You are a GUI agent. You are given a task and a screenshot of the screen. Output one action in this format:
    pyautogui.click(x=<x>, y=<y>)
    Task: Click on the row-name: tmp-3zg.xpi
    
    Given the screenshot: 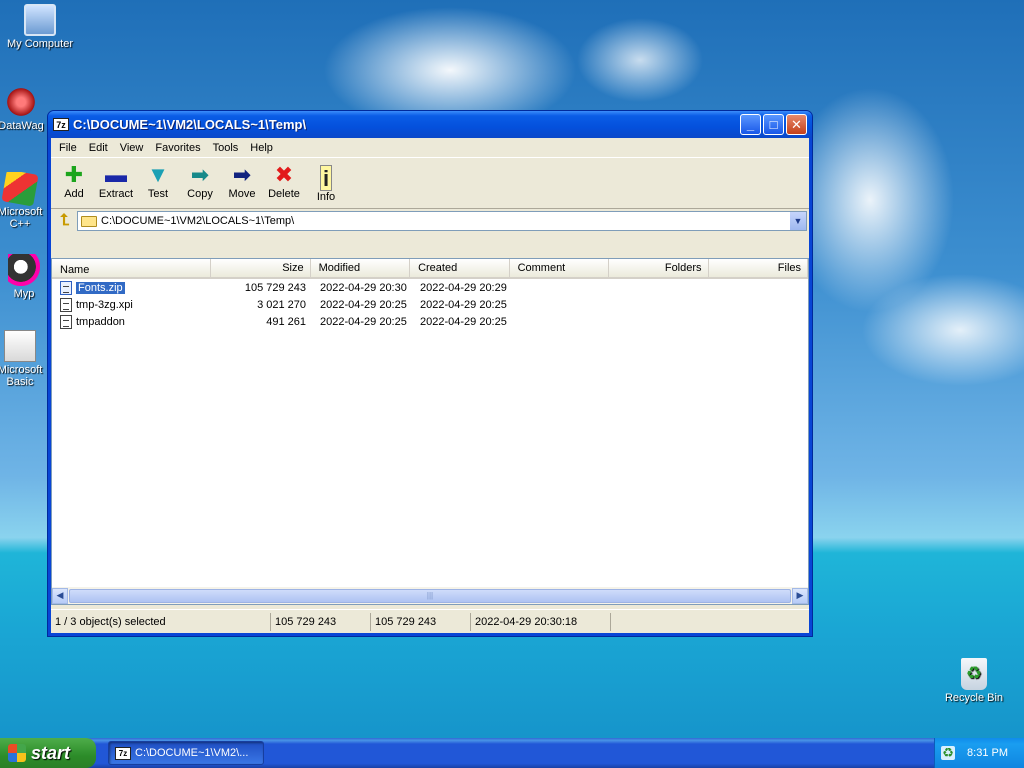 What is the action you would take?
    pyautogui.click(x=132, y=304)
    